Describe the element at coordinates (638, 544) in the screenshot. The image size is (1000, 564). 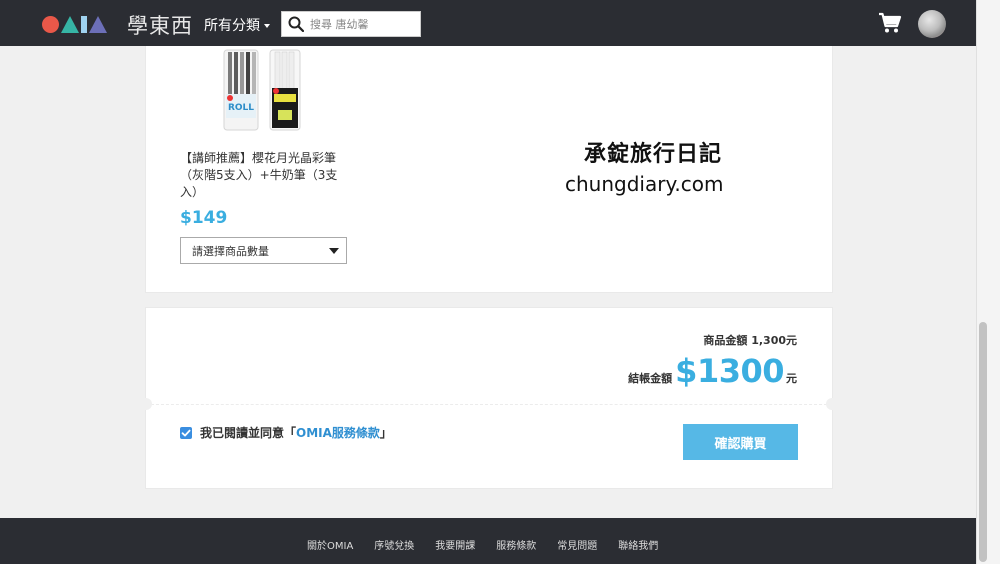
I see `footer-link-contact: 聯絡我們` at that location.